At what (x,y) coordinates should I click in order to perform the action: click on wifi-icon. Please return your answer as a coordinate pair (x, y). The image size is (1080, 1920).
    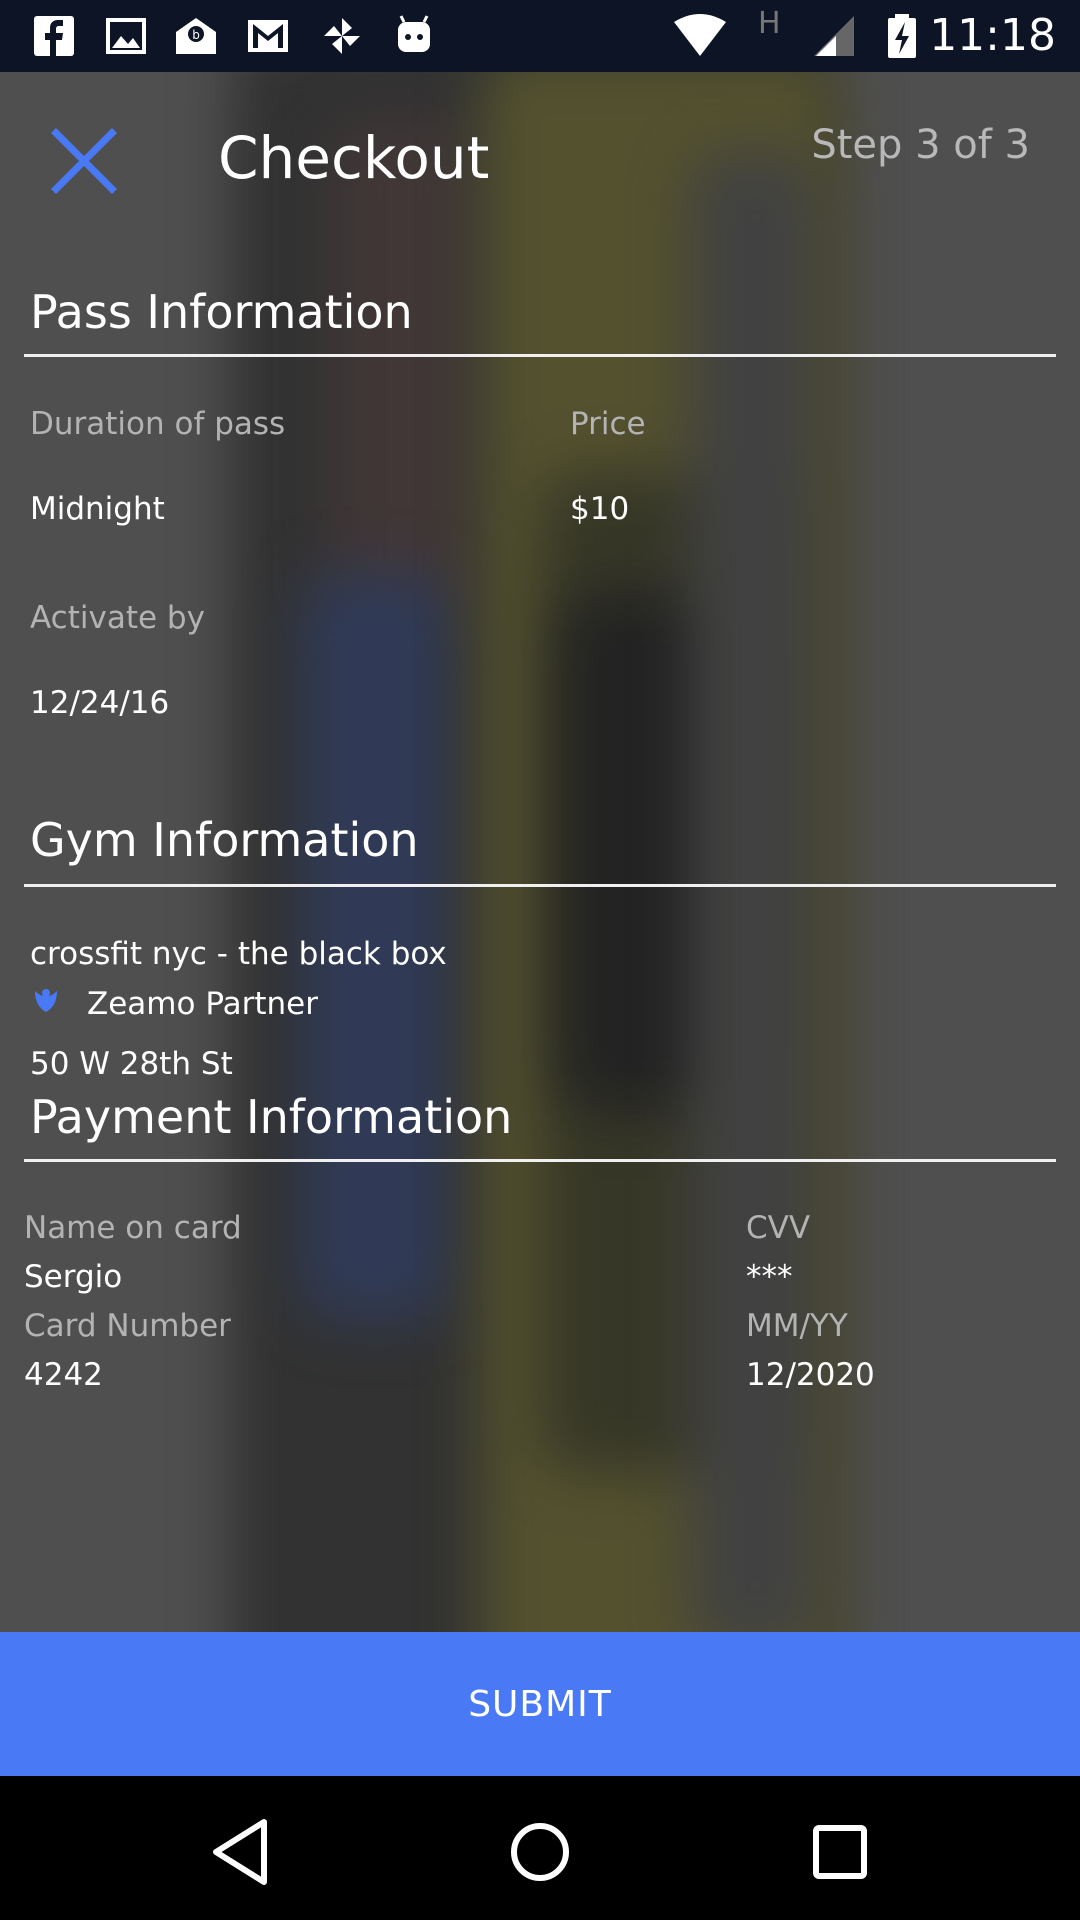
    Looking at the image, I should click on (700, 35).